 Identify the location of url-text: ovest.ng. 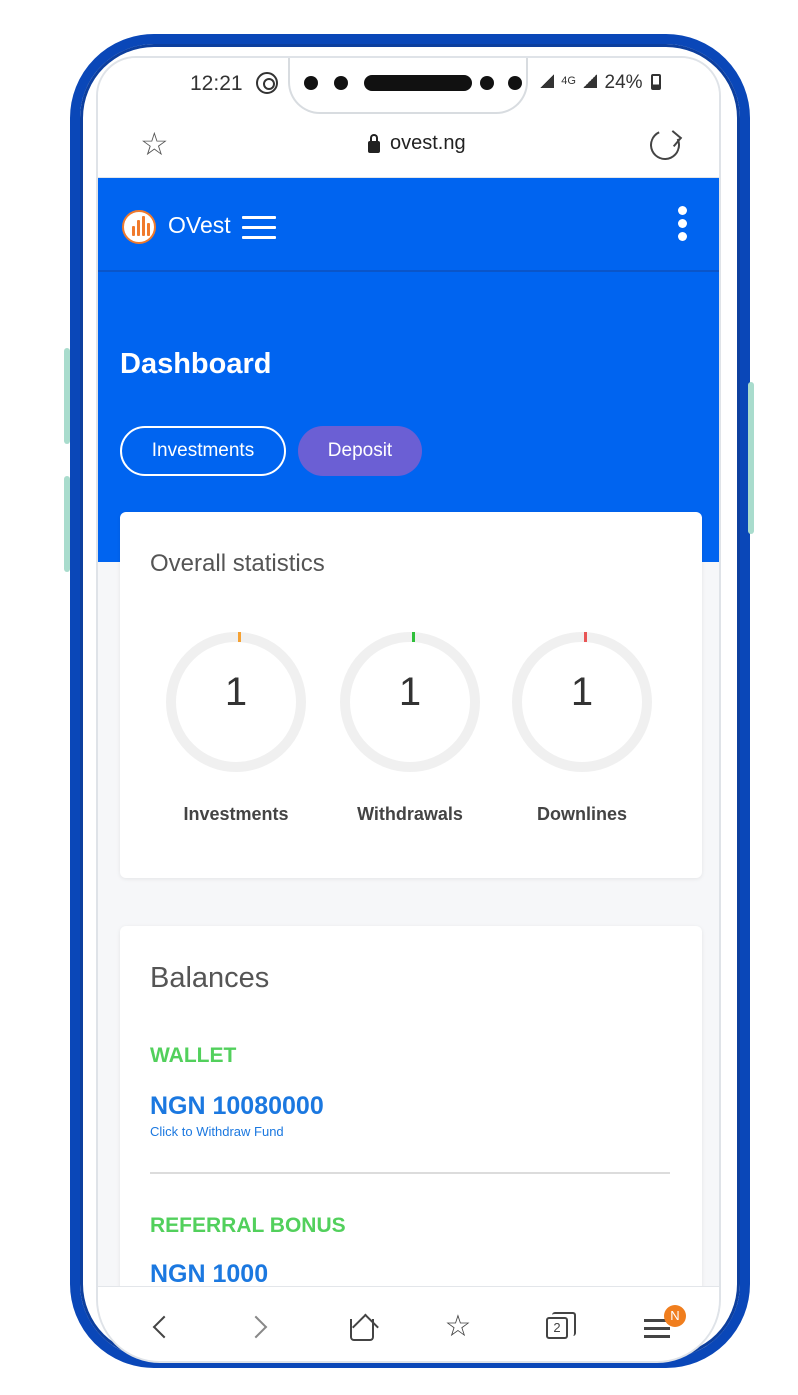
(428, 143).